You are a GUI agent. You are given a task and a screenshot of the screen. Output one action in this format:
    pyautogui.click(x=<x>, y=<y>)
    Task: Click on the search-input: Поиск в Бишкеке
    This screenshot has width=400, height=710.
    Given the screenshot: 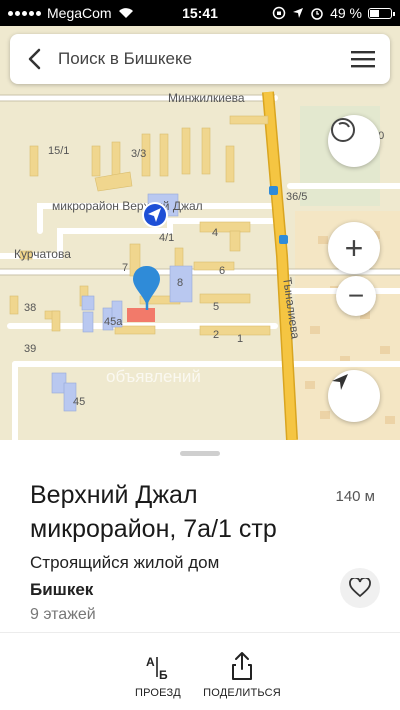 What is the action you would take?
    pyautogui.click(x=197, y=59)
    